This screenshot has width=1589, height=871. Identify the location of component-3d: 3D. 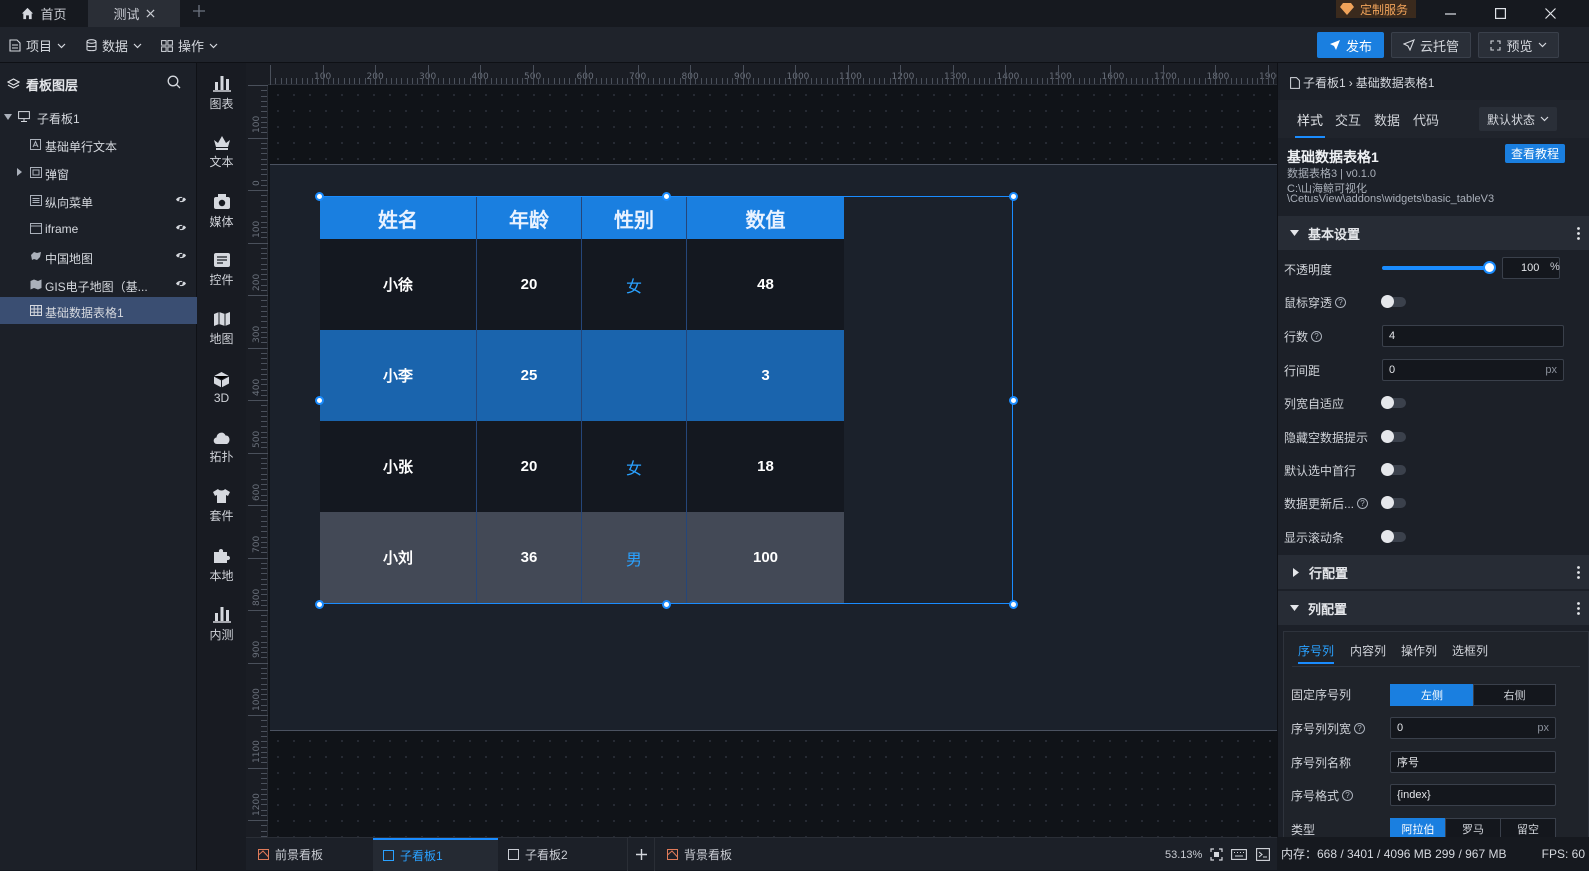
(221, 388).